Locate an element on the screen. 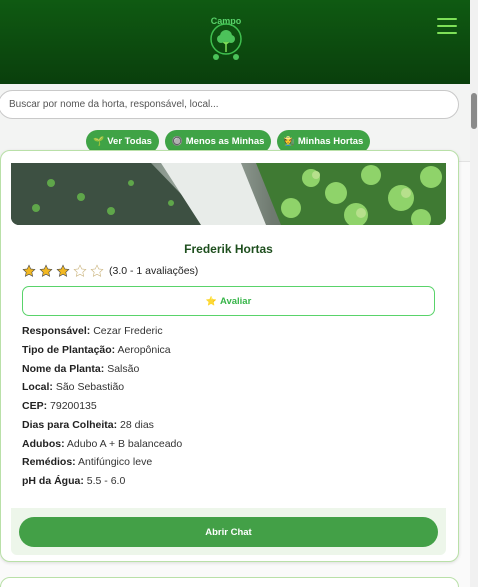  detail-dias-colheita: Dias para Colheita: 28 dias is located at coordinates (88, 424).